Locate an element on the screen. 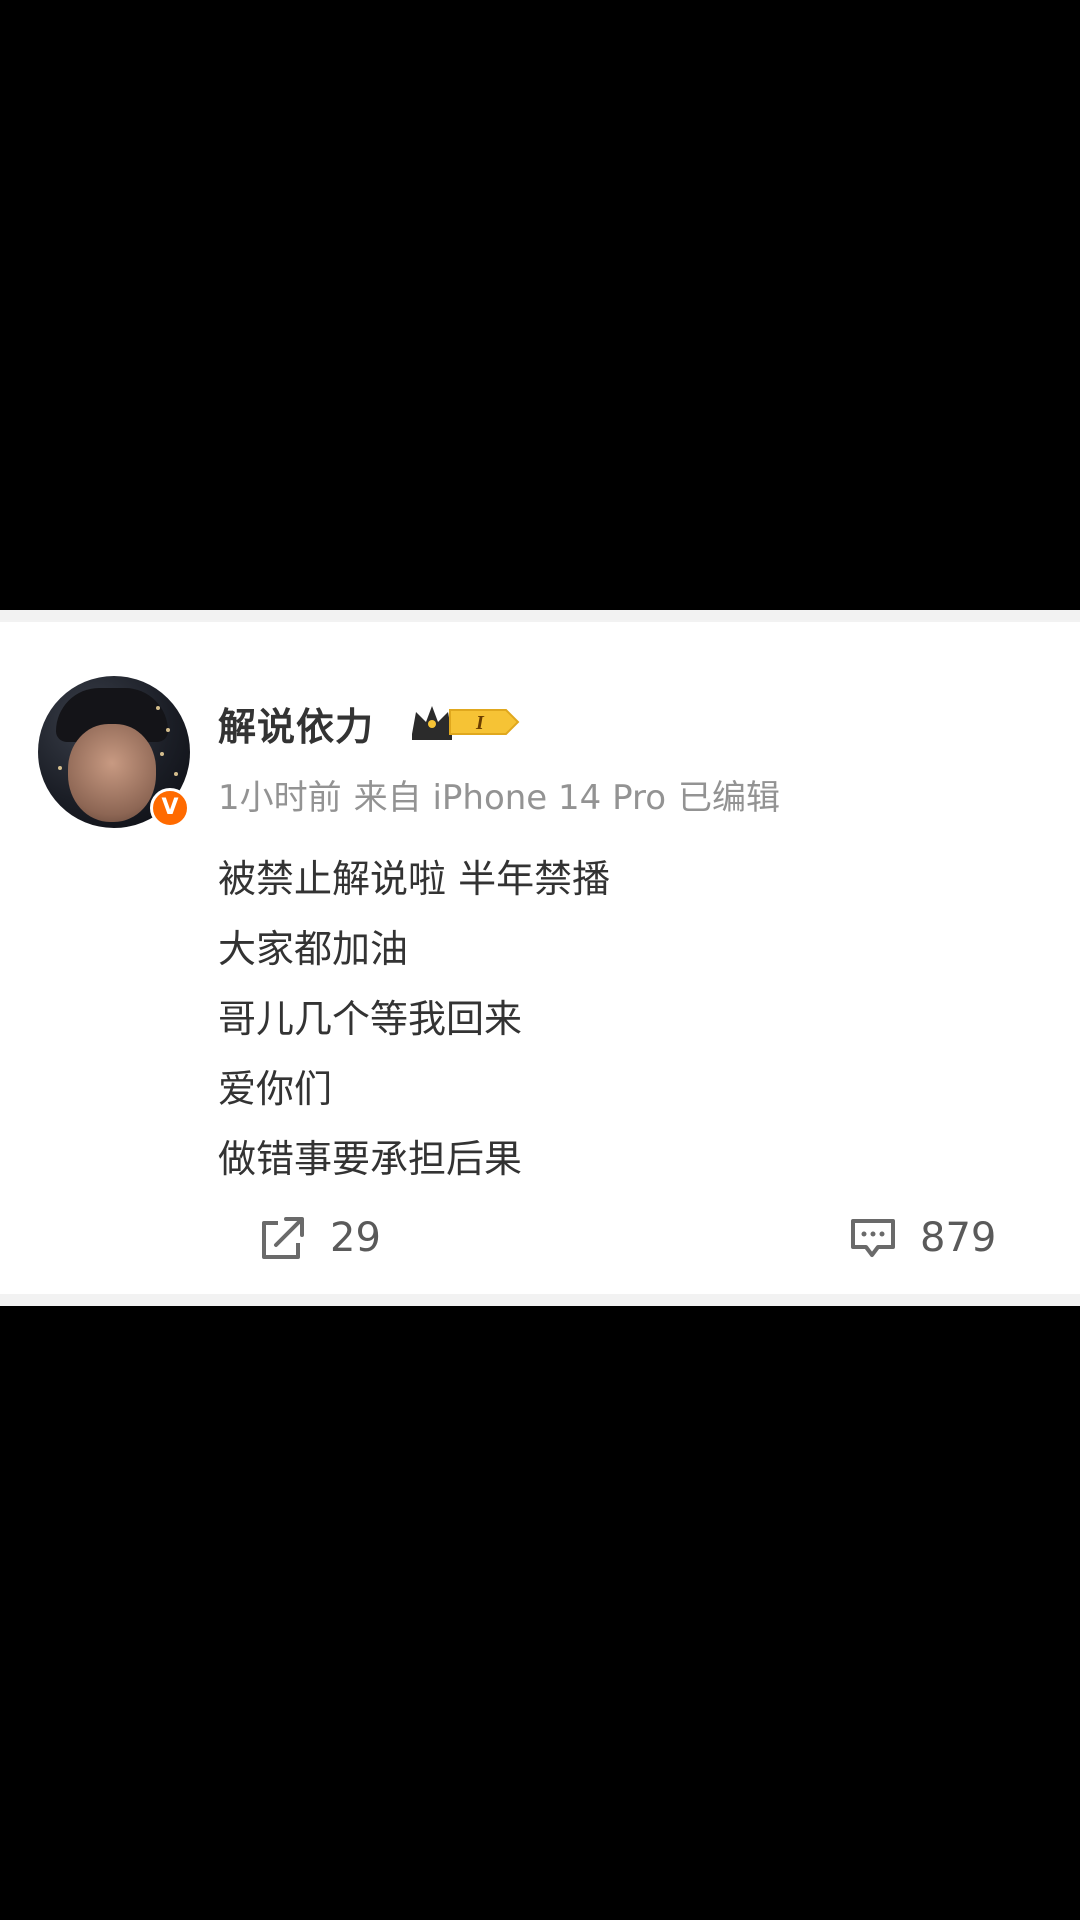 This screenshot has width=1080, height=1920. post-source: 来自 iPhone 14 Pro is located at coordinates (510, 798).